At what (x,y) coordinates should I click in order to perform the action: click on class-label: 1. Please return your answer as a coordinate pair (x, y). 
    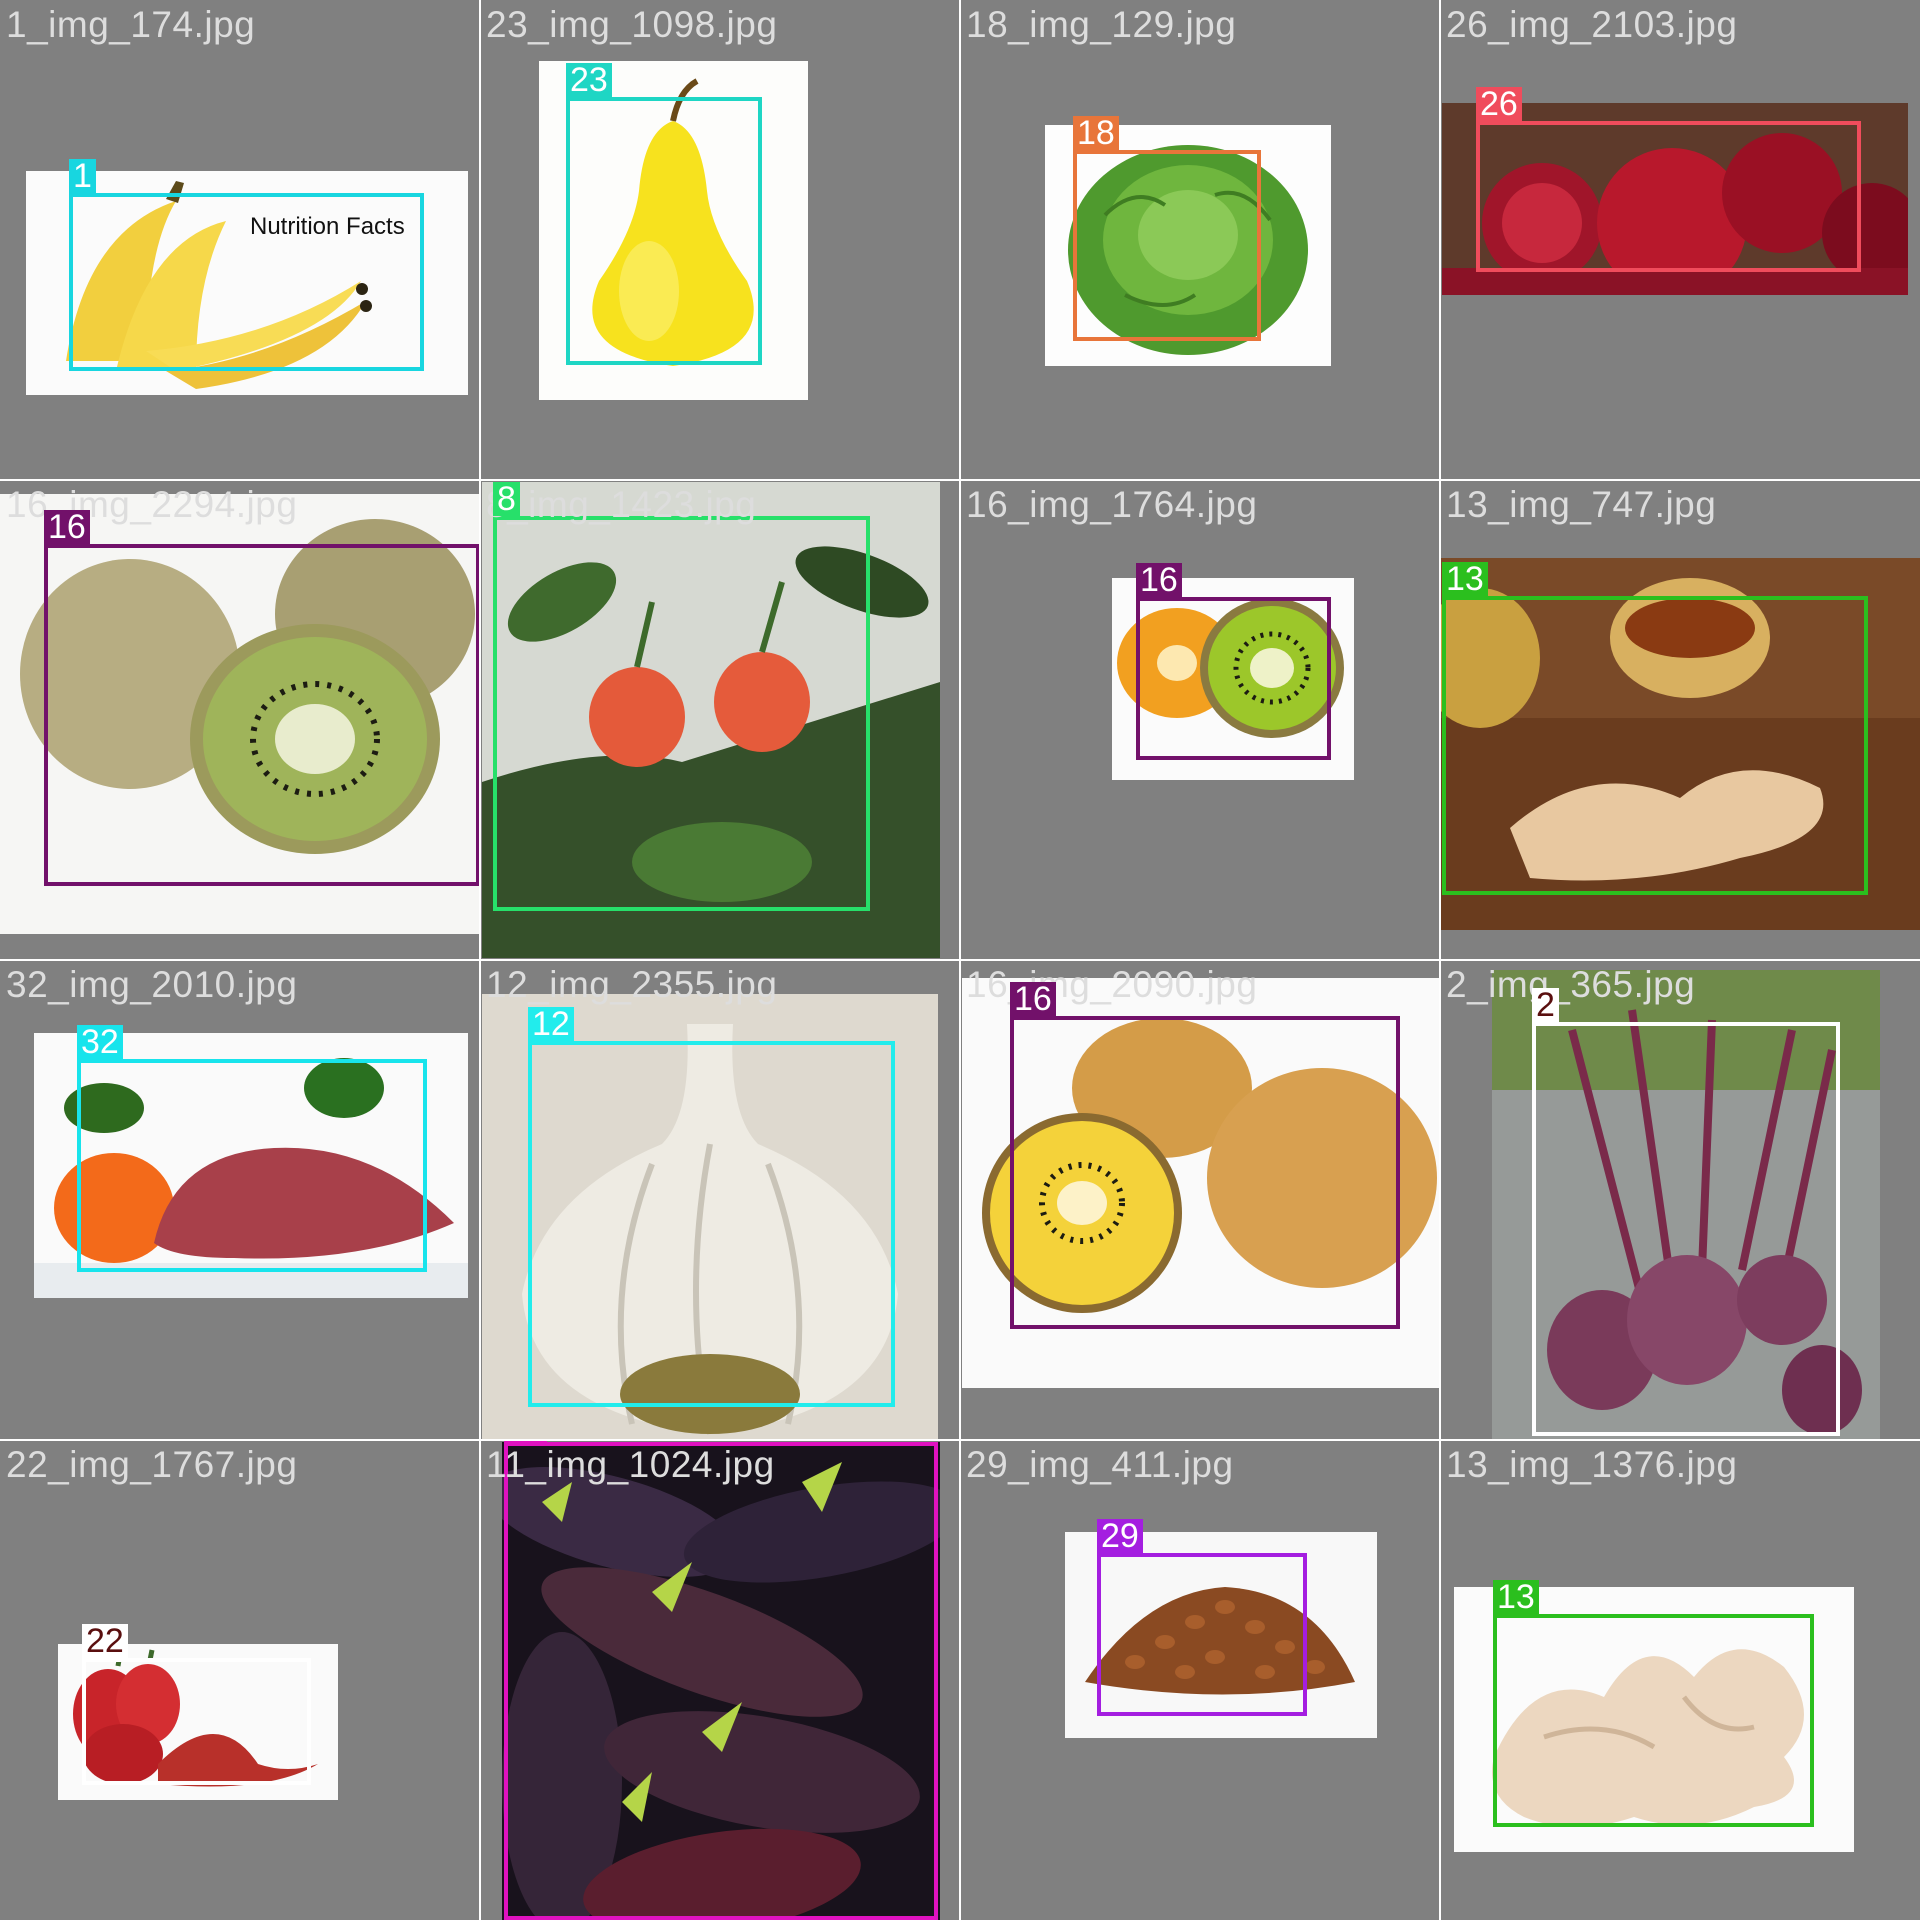
    Looking at the image, I should click on (82, 176).